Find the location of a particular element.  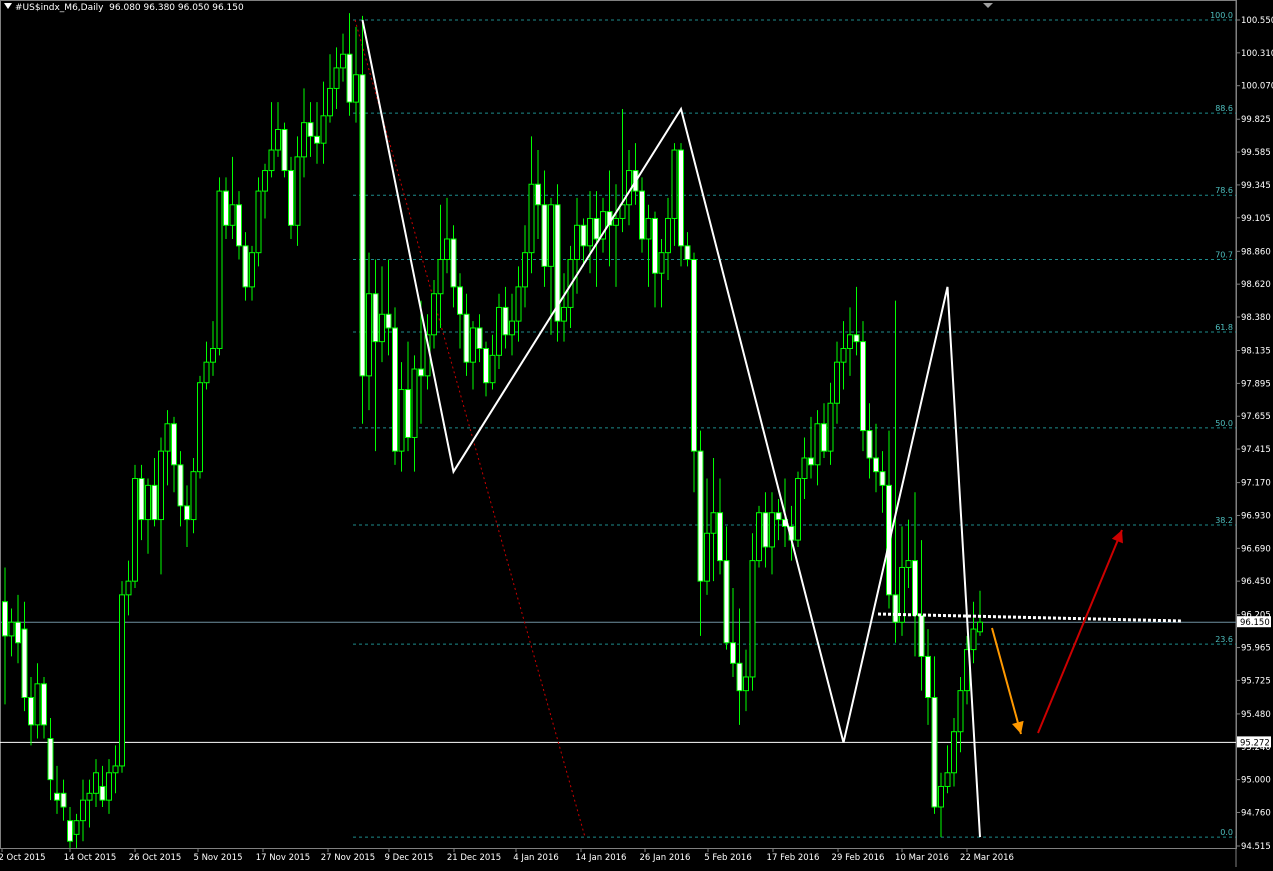

x-tick-label: 22 Mar 2016 is located at coordinates (987, 858).